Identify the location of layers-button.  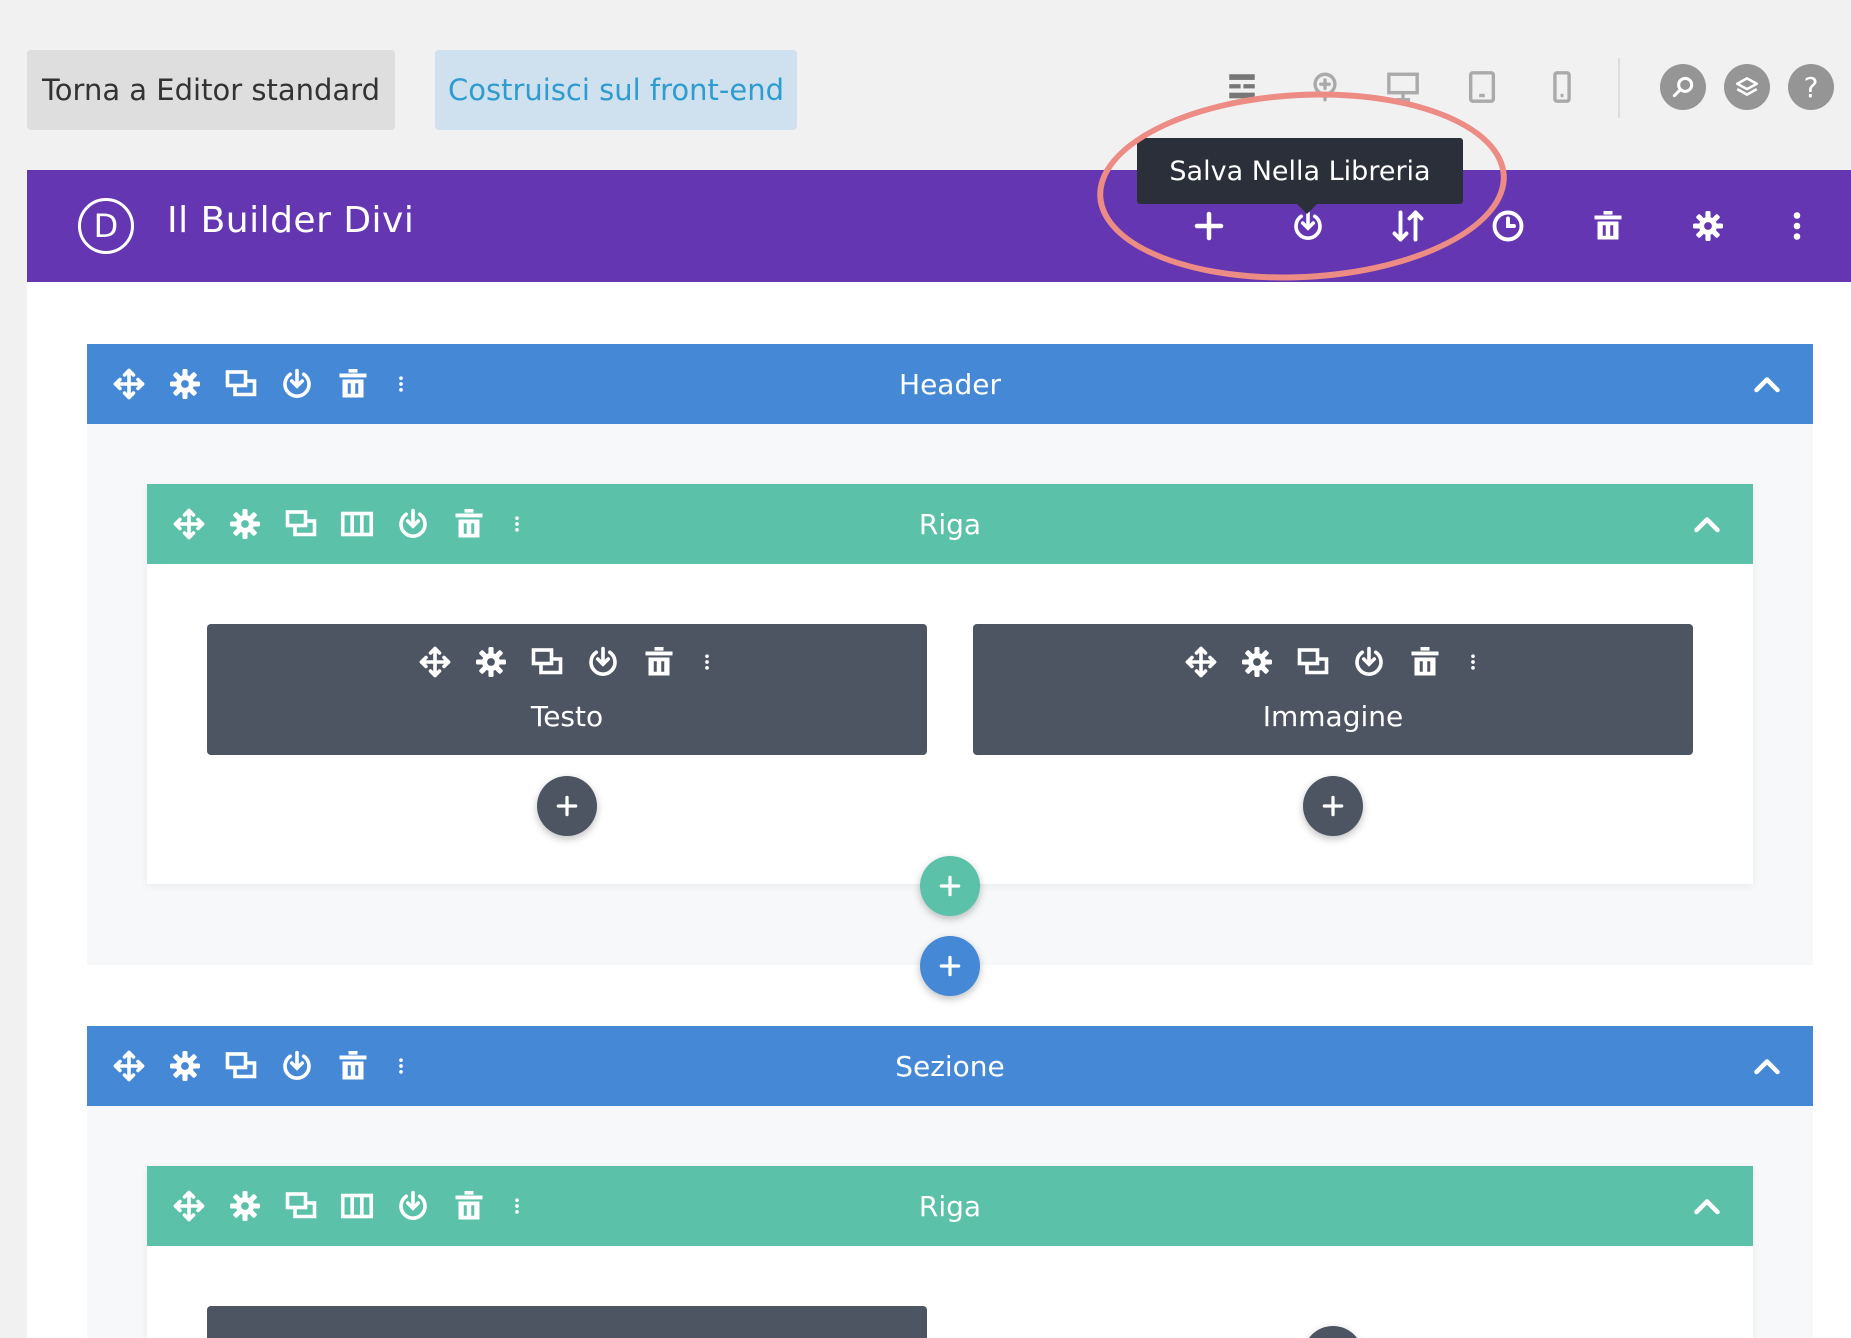
(1747, 87).